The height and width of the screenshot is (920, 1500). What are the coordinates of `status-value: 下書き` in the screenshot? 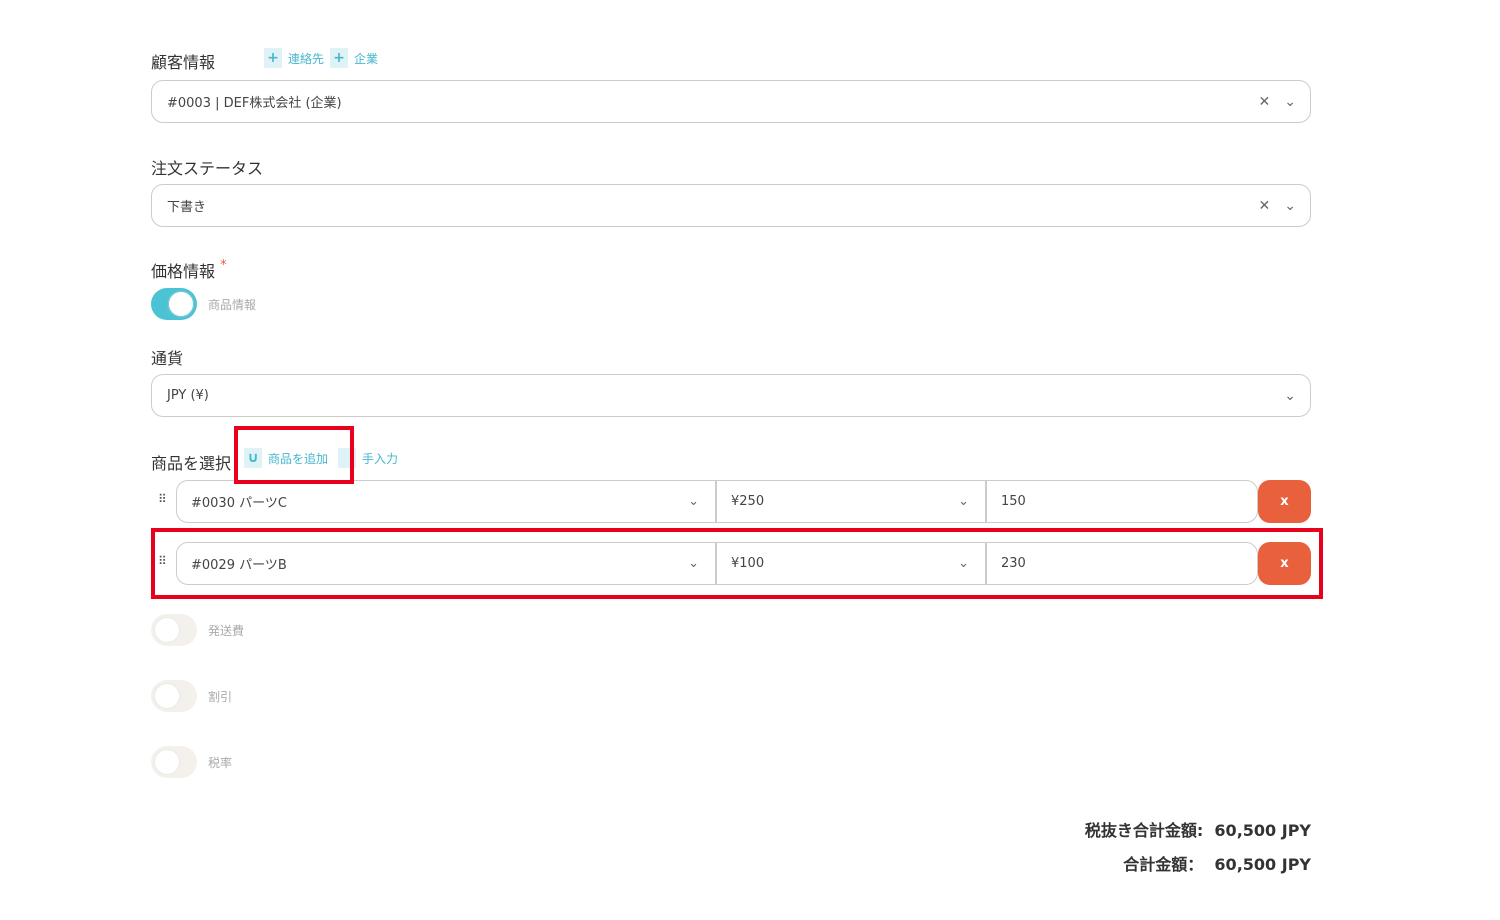 It's located at (187, 207).